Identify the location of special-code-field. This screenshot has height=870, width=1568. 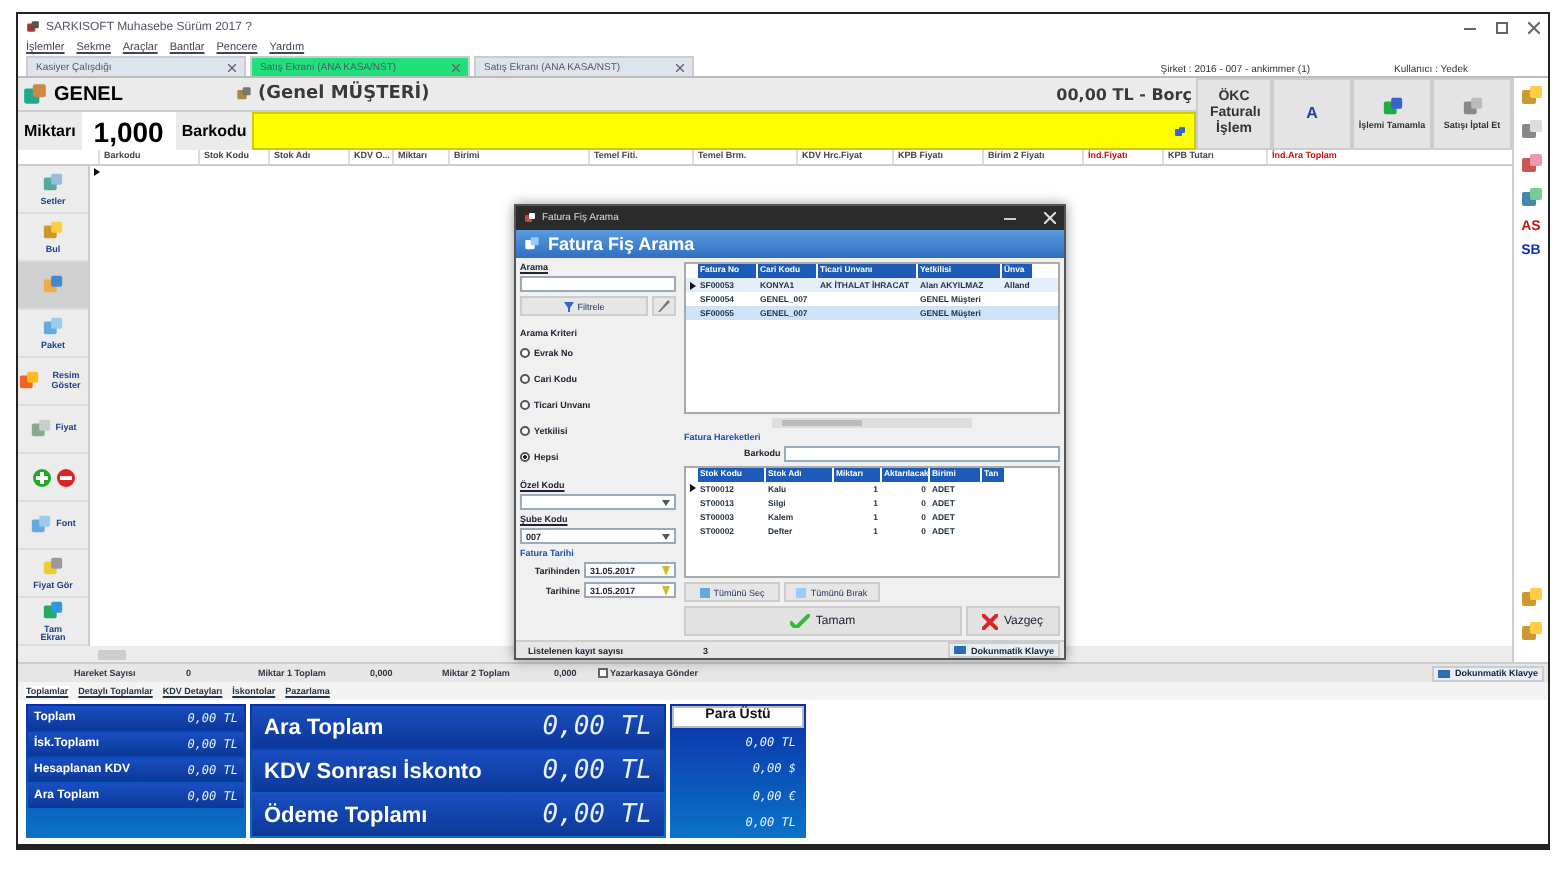
(598, 502).